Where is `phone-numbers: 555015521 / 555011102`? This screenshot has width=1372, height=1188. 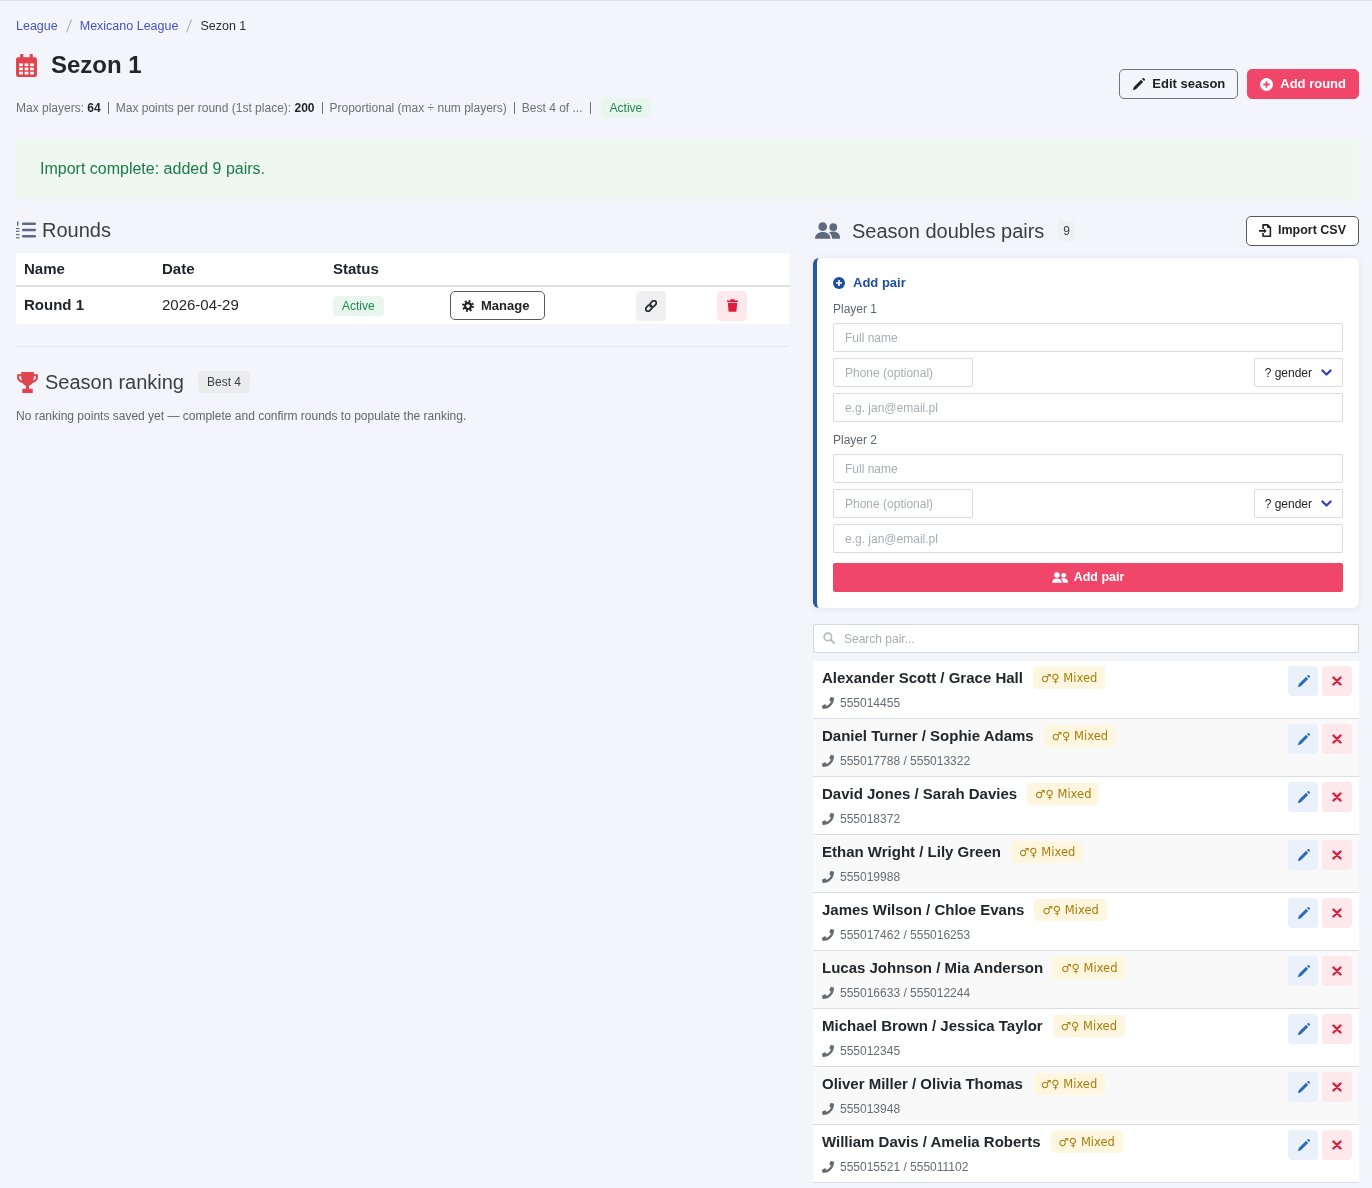 phone-numbers: 555015521 / 555011102 is located at coordinates (904, 1167).